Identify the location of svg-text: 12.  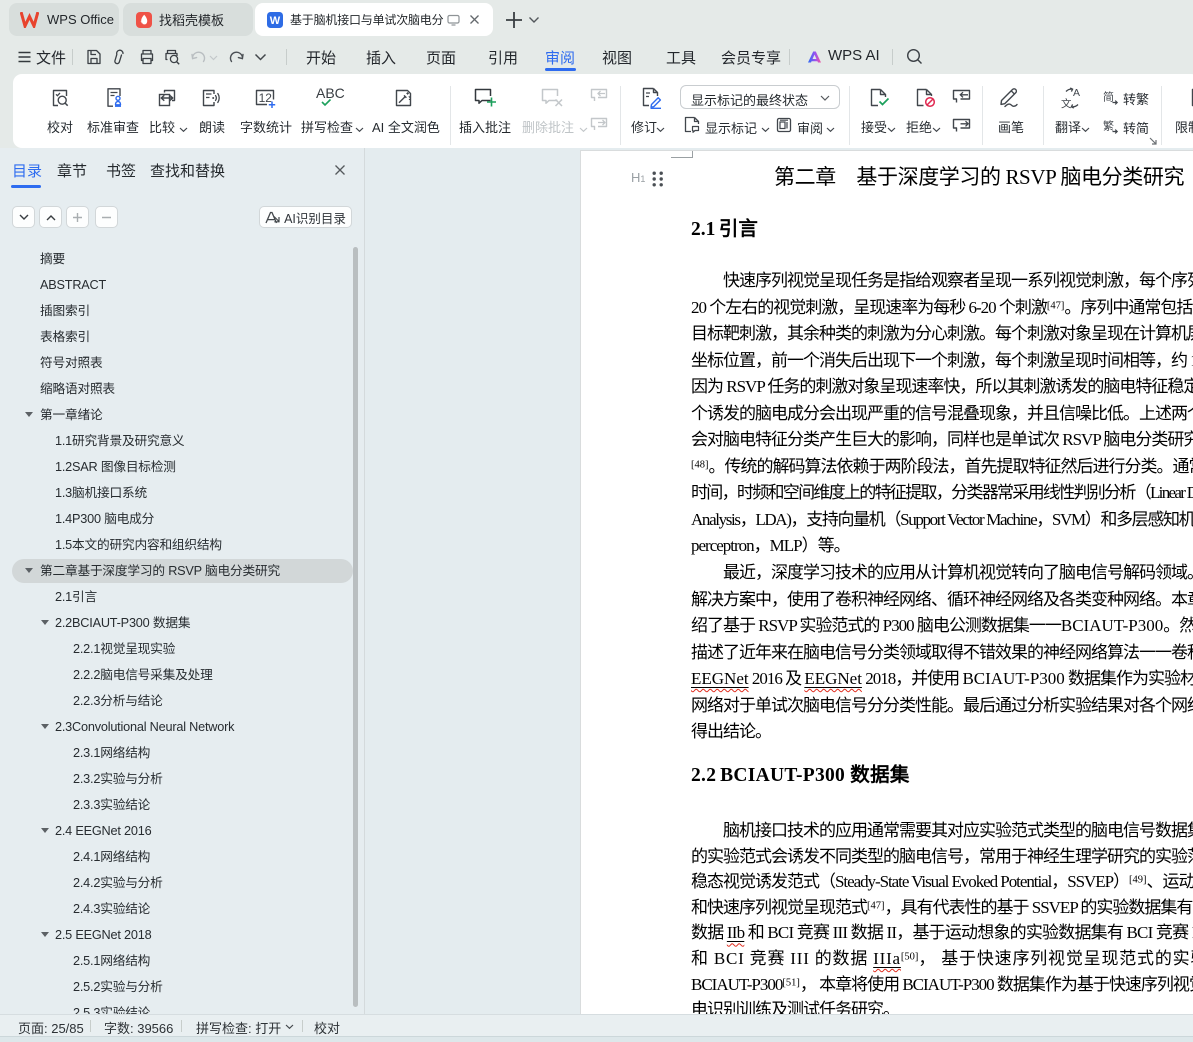
(266, 98).